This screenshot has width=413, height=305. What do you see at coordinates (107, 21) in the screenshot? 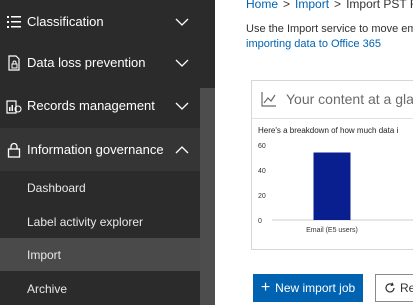
I see `nav-item-classification: Classification` at bounding box center [107, 21].